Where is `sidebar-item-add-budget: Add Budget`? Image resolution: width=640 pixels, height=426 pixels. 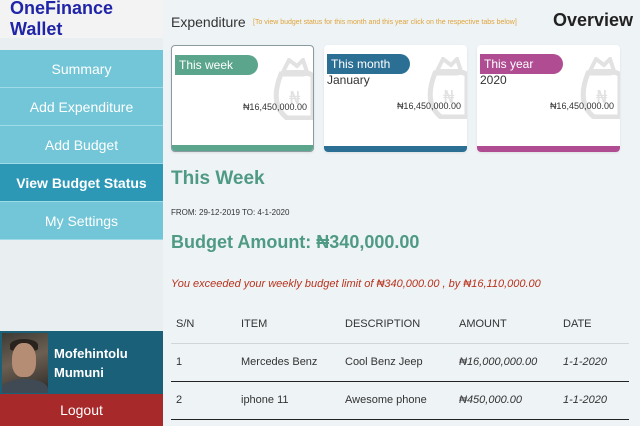 sidebar-item-add-budget: Add Budget is located at coordinates (81, 145).